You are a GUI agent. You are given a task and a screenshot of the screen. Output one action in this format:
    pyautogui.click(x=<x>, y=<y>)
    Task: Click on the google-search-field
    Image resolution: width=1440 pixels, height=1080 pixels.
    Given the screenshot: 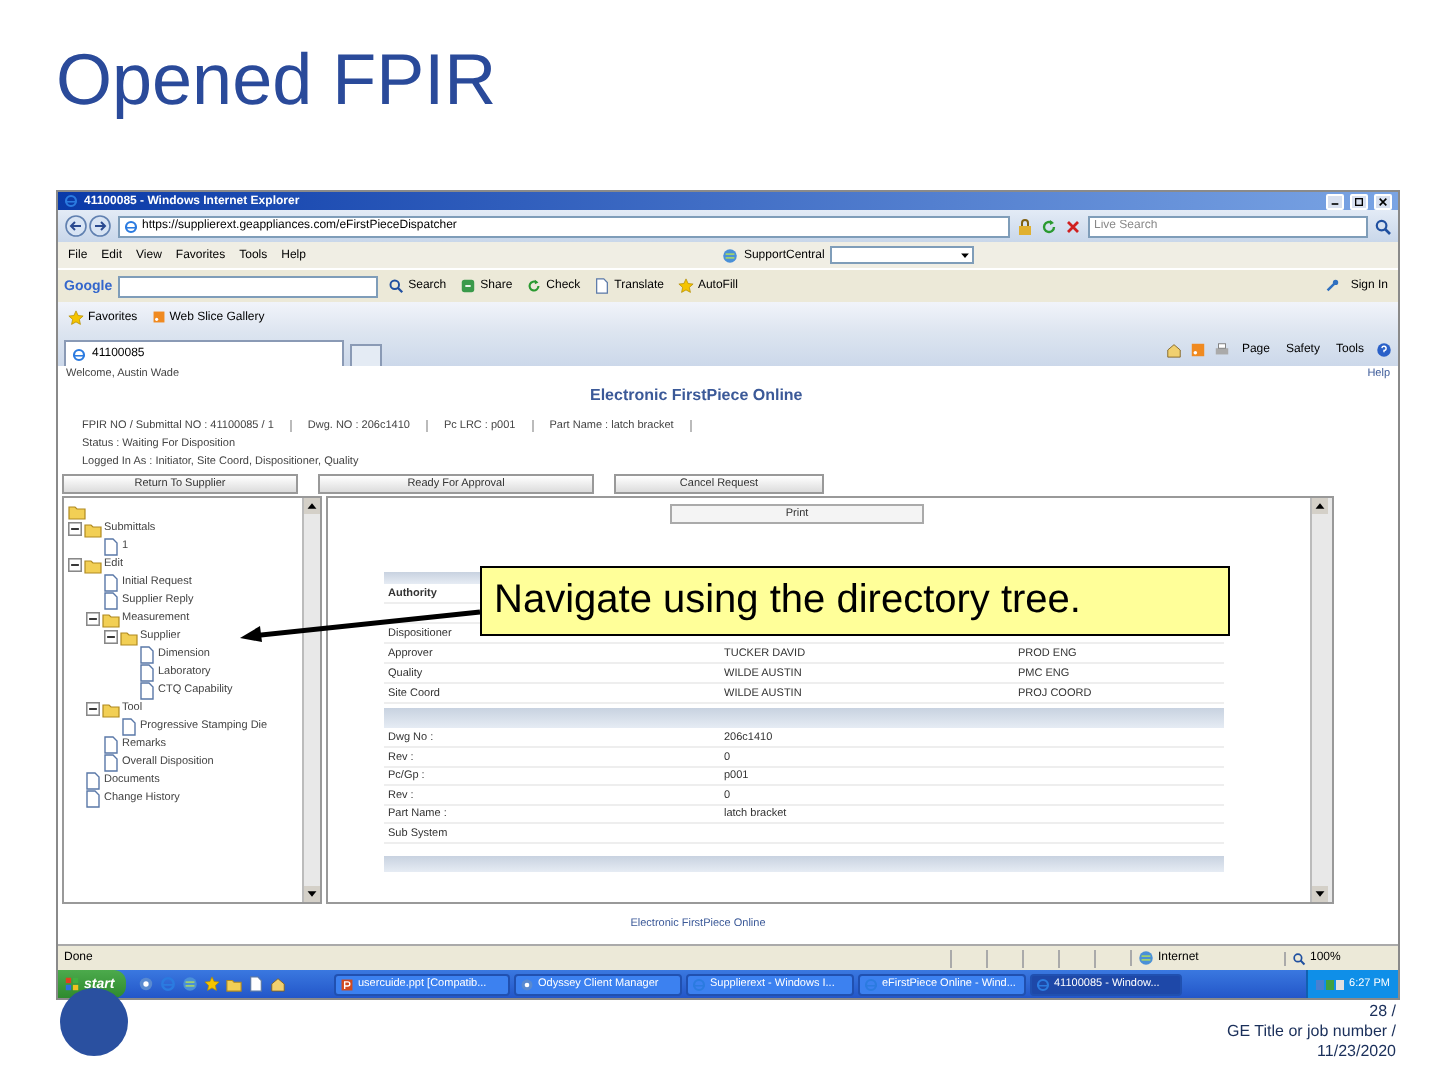 What is the action you would take?
    pyautogui.click(x=248, y=286)
    